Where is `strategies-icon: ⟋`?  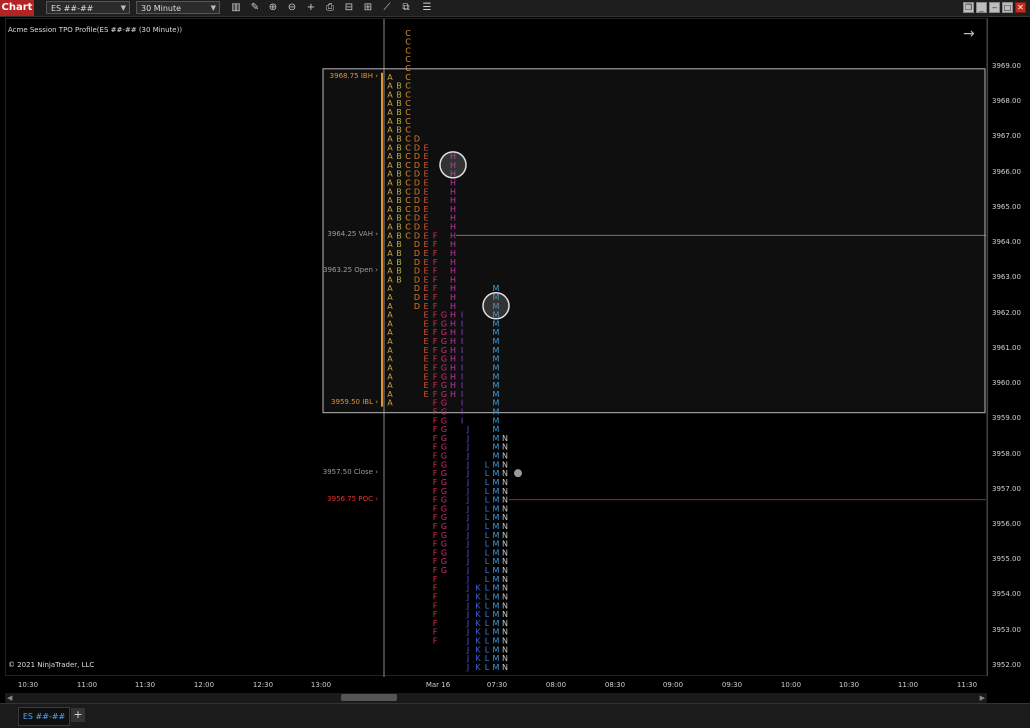 strategies-icon: ⟋ is located at coordinates (387, 8).